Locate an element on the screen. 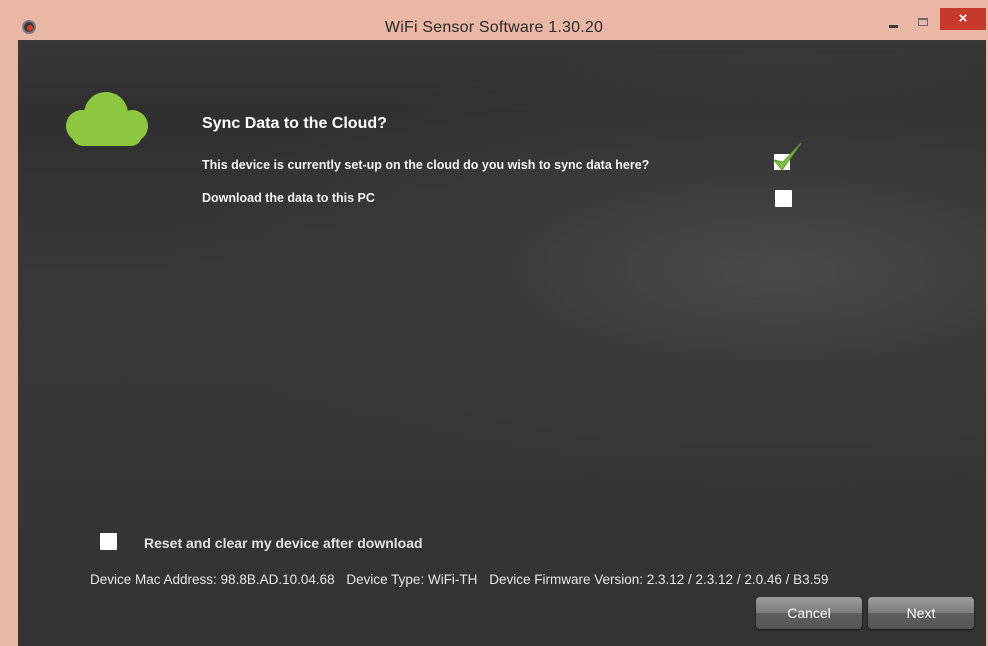  close-button: × is located at coordinates (963, 19).